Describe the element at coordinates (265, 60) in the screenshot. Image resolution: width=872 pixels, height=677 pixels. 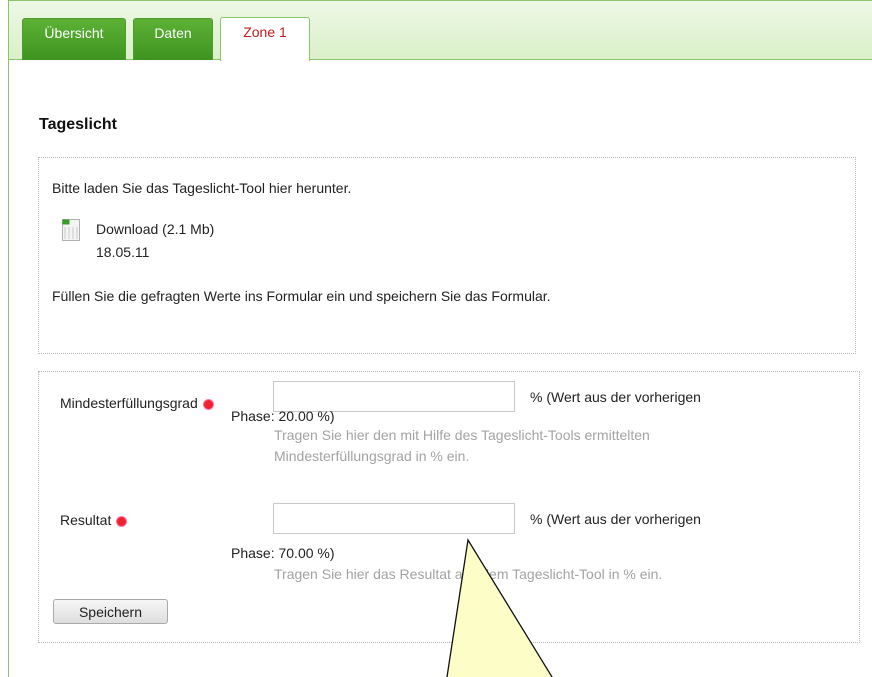
I see `active-tab-connector` at that location.